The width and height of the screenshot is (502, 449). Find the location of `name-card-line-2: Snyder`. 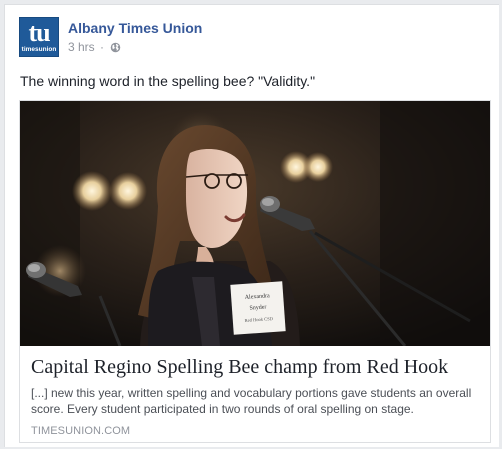

name-card-line-2: Snyder is located at coordinates (257, 307).